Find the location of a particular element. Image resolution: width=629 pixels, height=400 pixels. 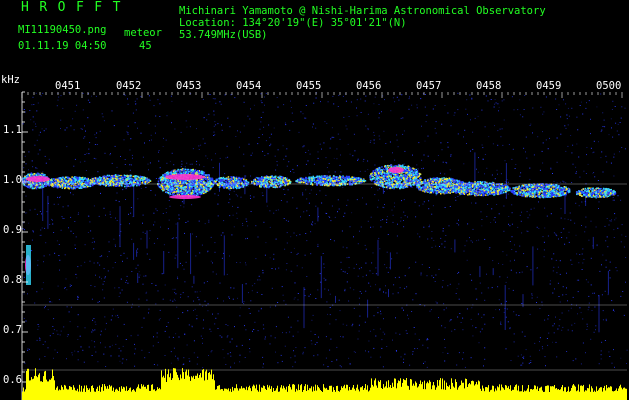

y-unit-label: kHz is located at coordinates (10, 80).